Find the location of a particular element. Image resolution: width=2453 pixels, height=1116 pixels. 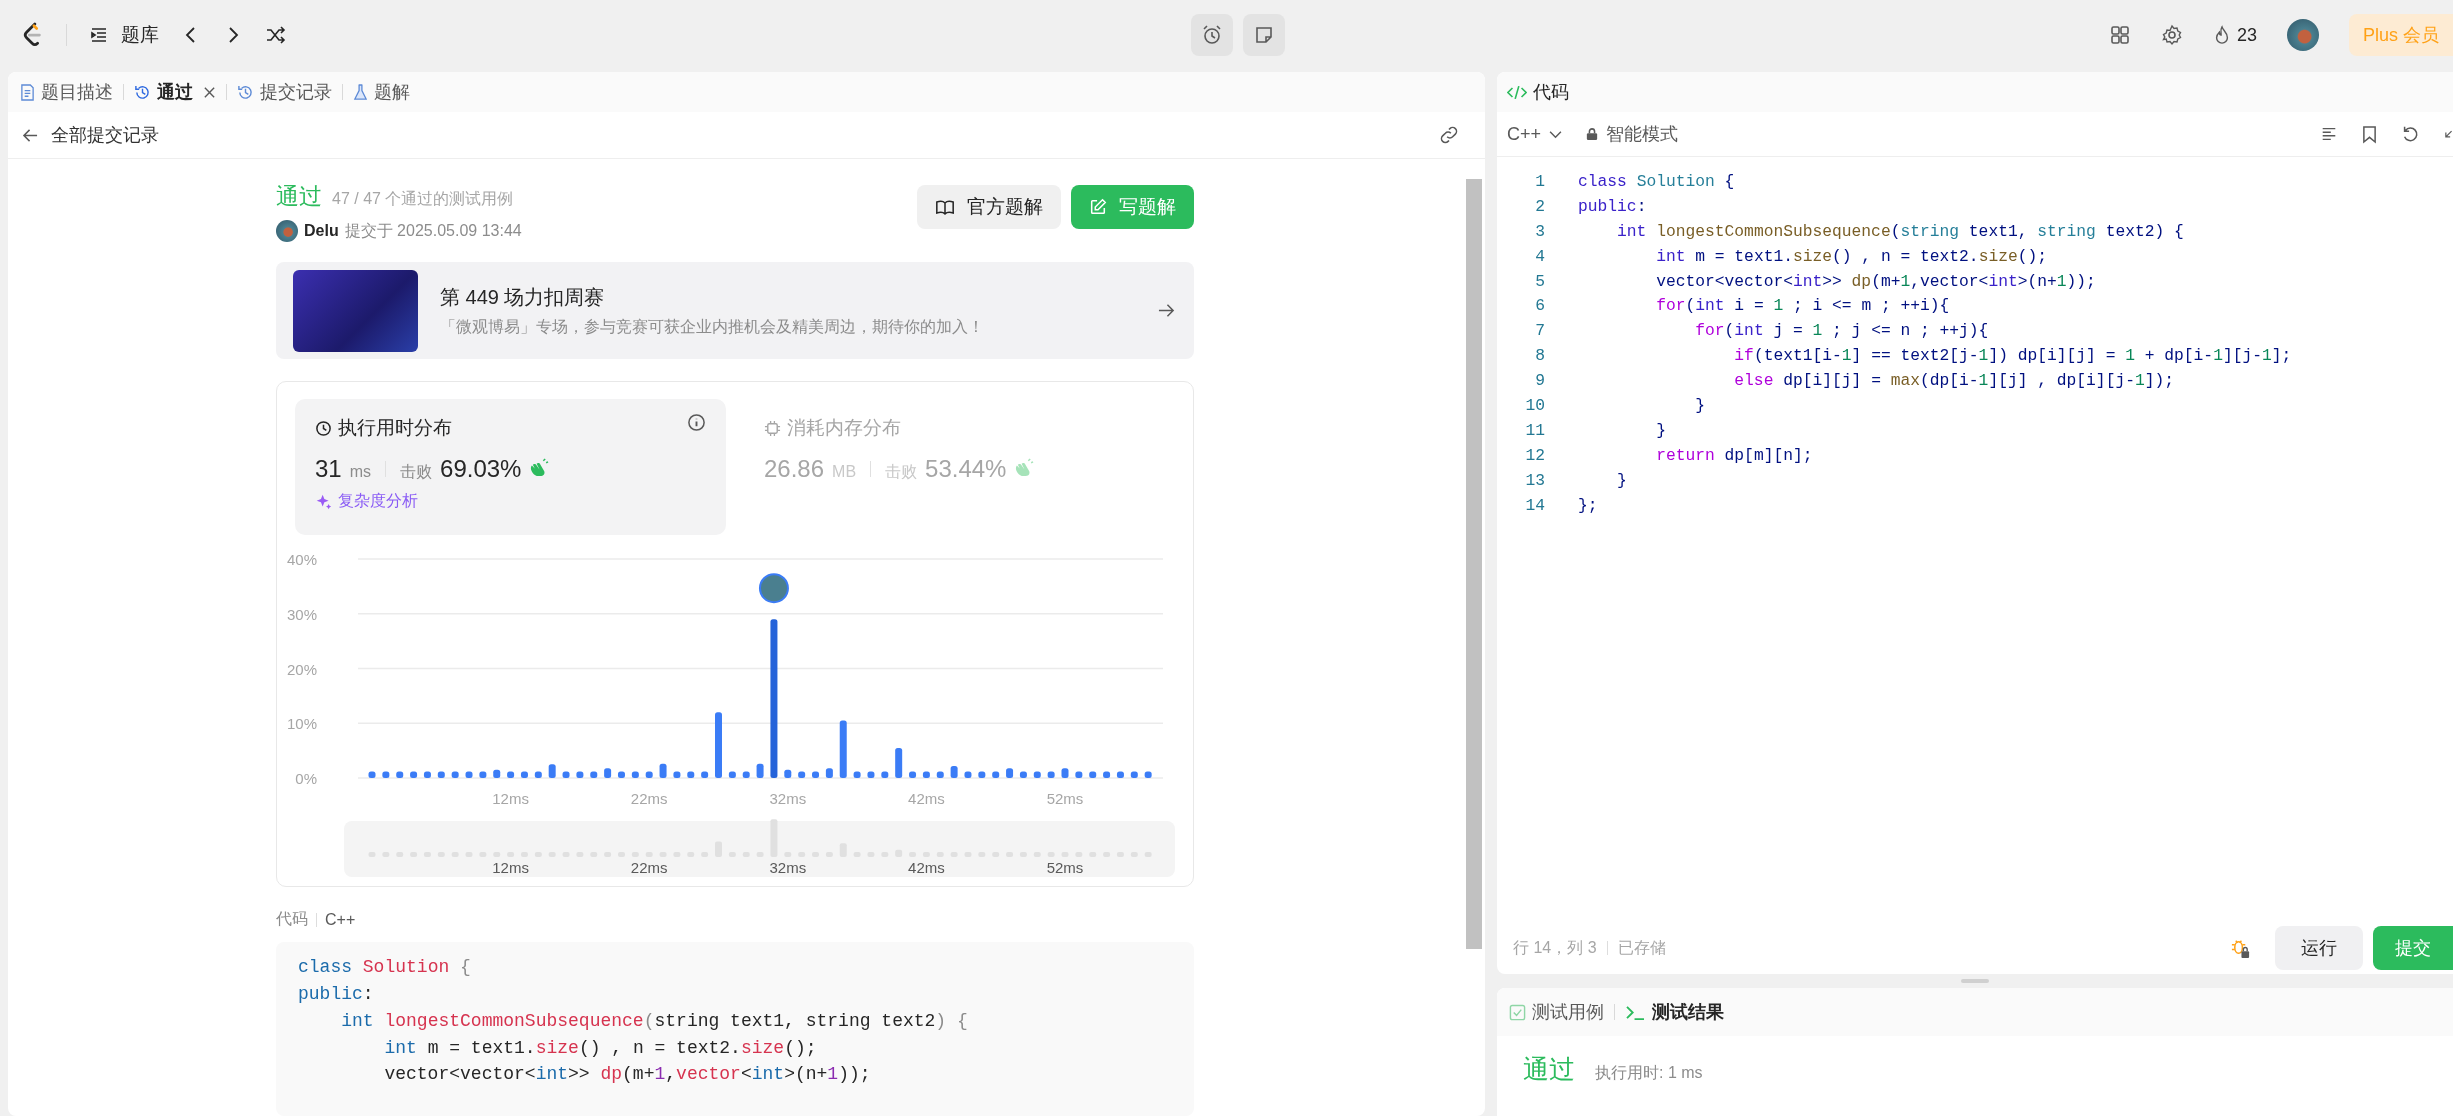

language-label: C++ is located at coordinates (340, 919).